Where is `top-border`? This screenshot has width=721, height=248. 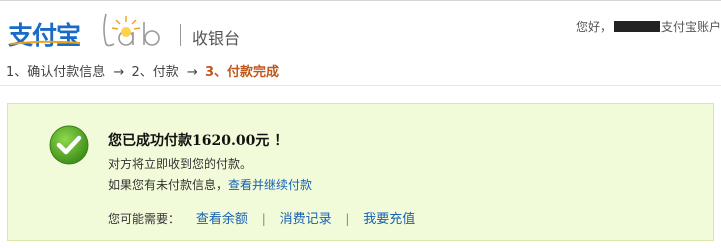
top-border is located at coordinates (360, 0).